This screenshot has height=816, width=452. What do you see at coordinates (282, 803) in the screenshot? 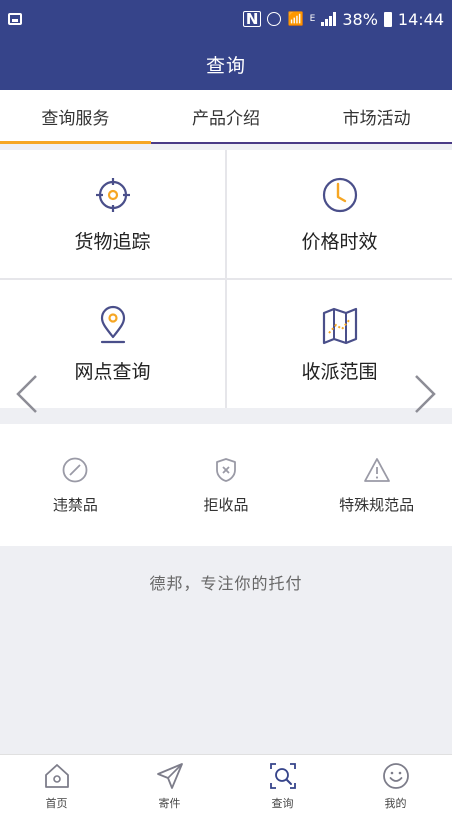
I see `nav-label: 查询` at bounding box center [282, 803].